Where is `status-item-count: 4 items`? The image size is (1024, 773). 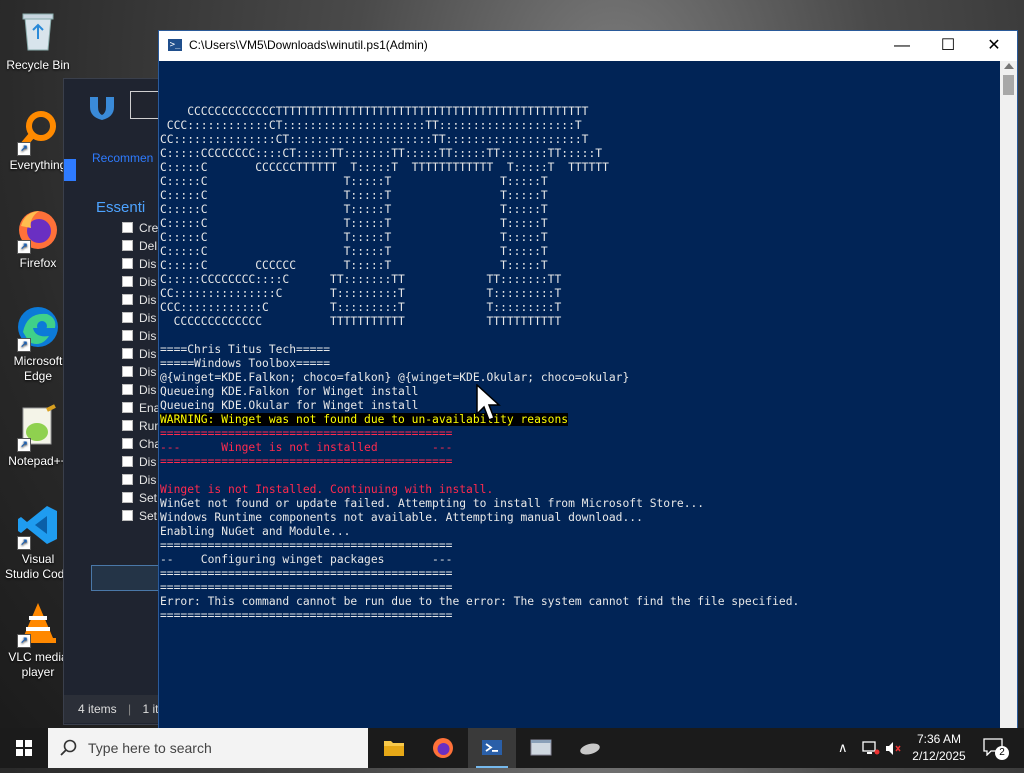
status-item-count: 4 items is located at coordinates (97, 709).